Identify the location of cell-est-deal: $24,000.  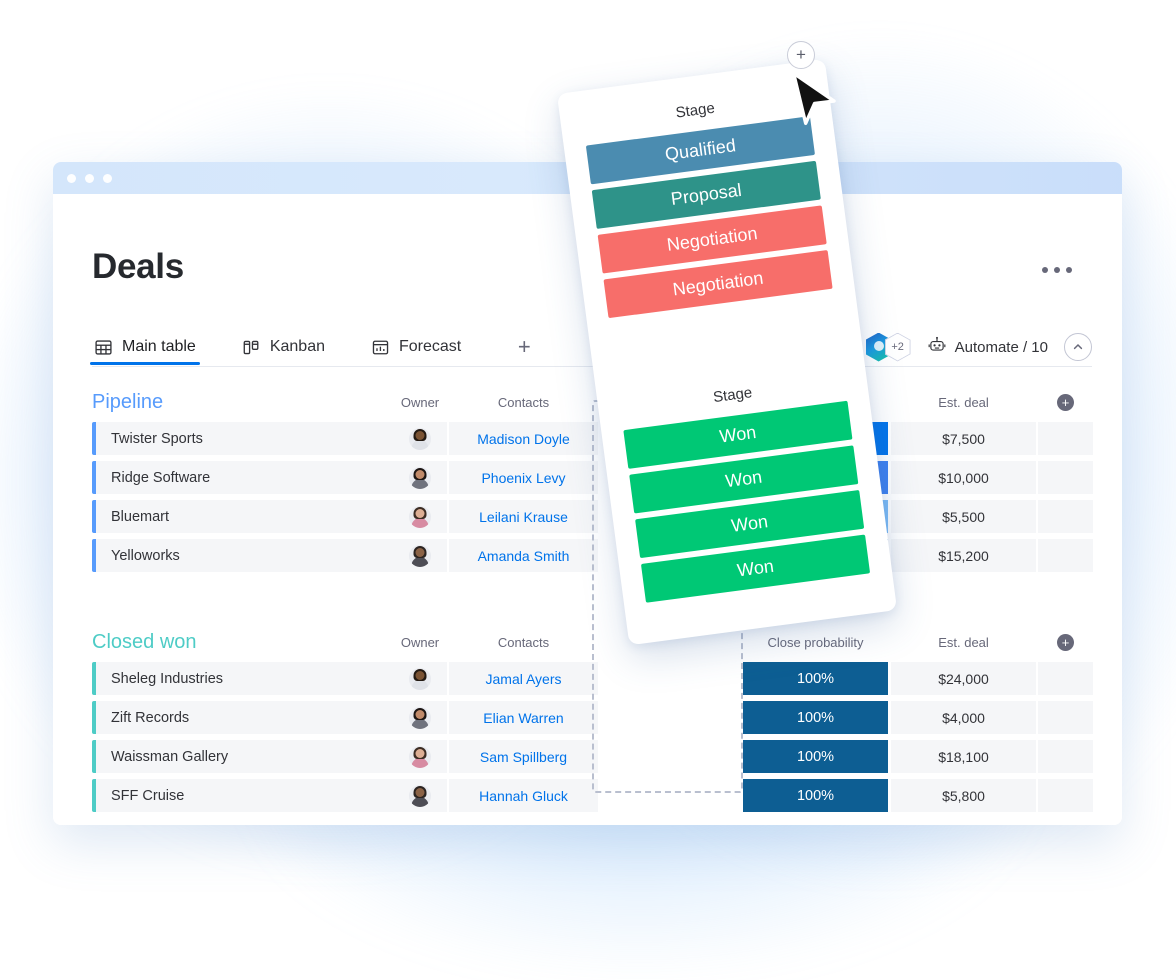
(963, 678).